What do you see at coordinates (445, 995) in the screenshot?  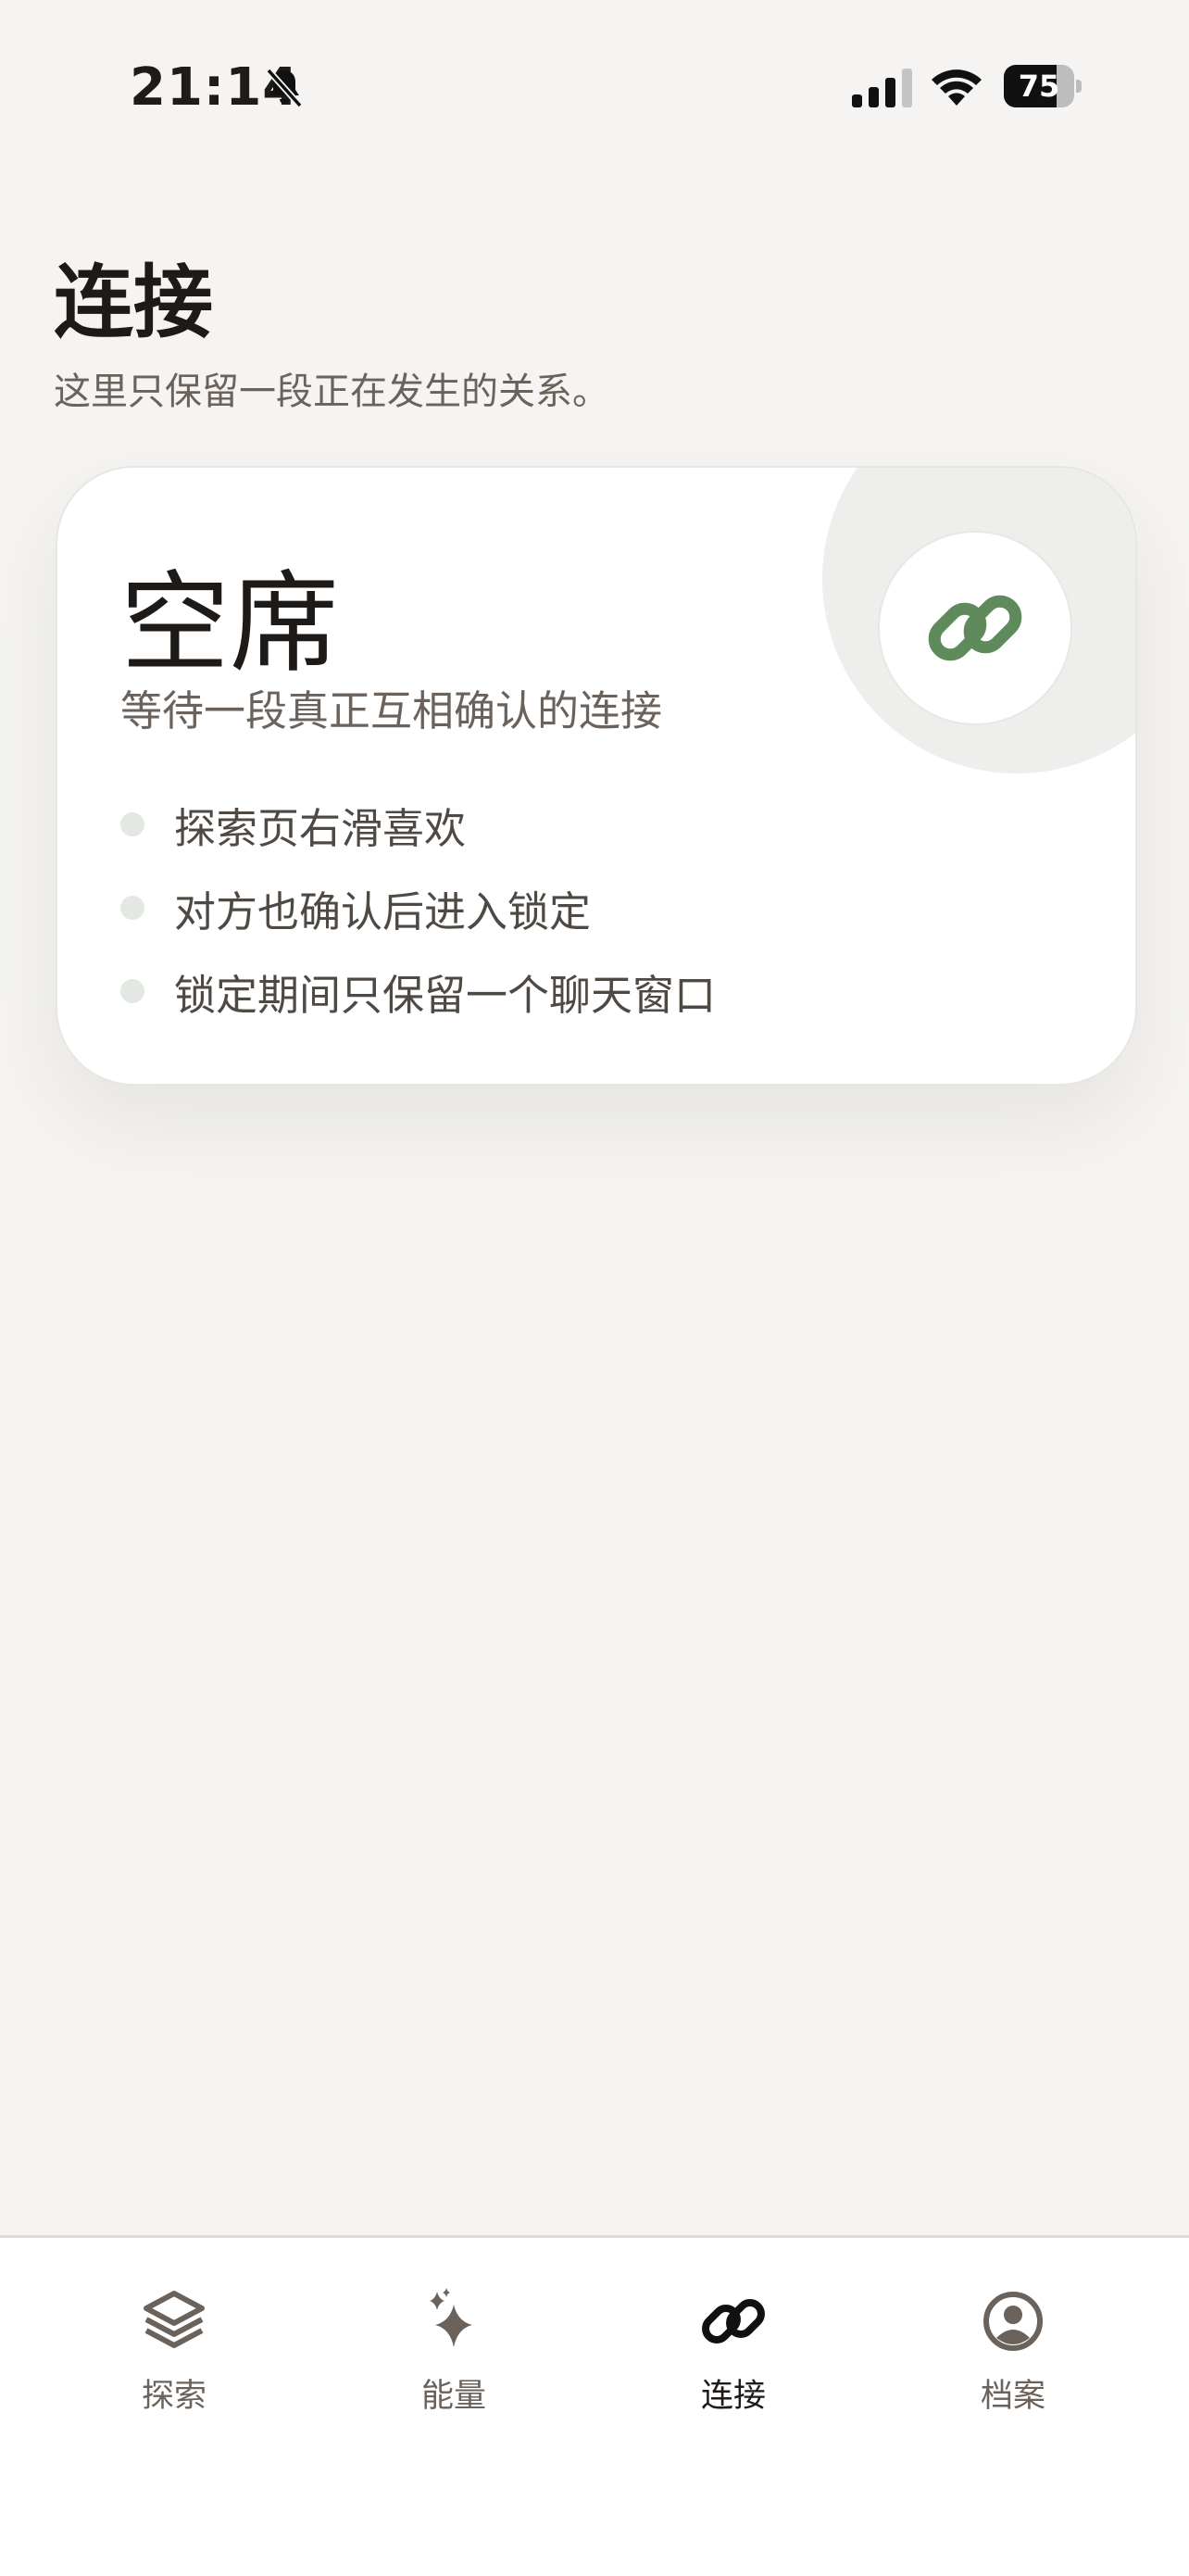 I see `list-item-text: 锁定期间只保留一个聊天窗口` at bounding box center [445, 995].